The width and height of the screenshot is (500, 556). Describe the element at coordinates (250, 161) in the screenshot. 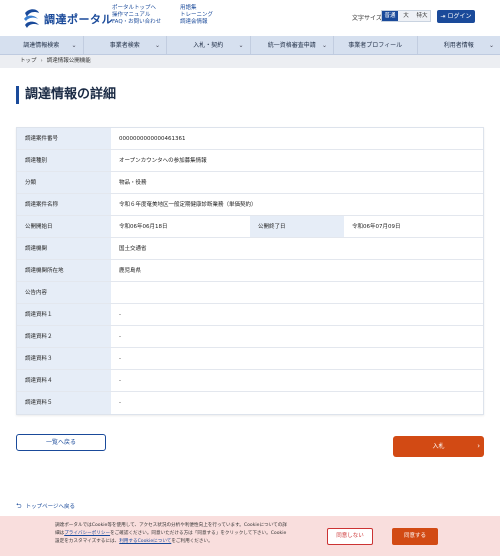

I see `table-row: 調達種別 オープンカウンタへの参加募集情報` at that location.